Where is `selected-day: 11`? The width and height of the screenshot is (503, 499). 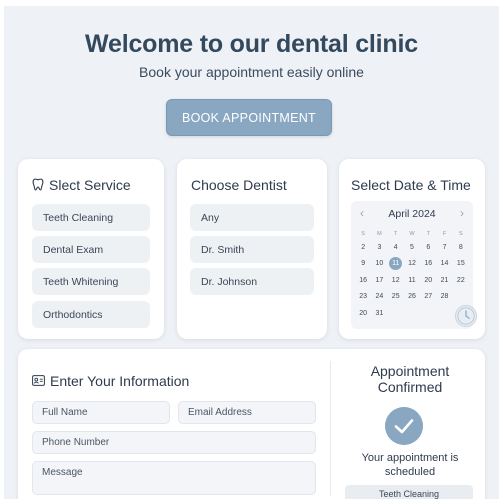
selected-day: 11 is located at coordinates (396, 264).